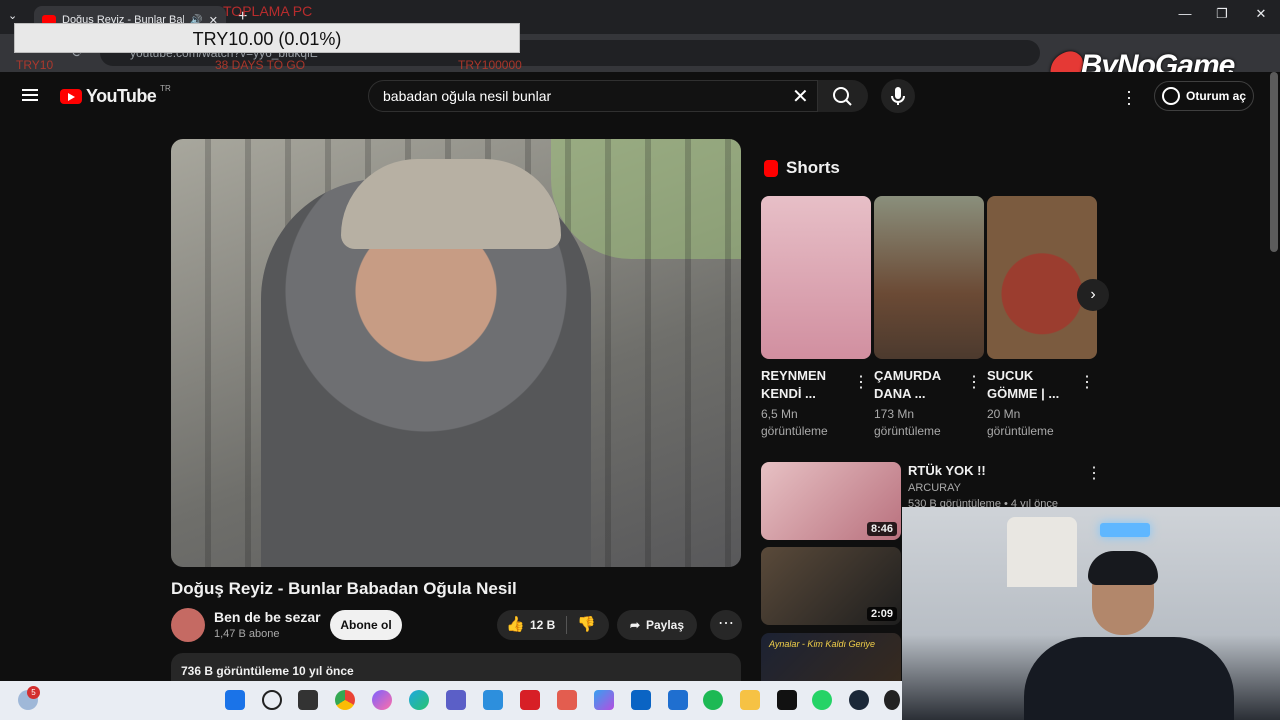 The height and width of the screenshot is (720, 1280). What do you see at coordinates (456, 700) in the screenshot?
I see `teams-icon` at bounding box center [456, 700].